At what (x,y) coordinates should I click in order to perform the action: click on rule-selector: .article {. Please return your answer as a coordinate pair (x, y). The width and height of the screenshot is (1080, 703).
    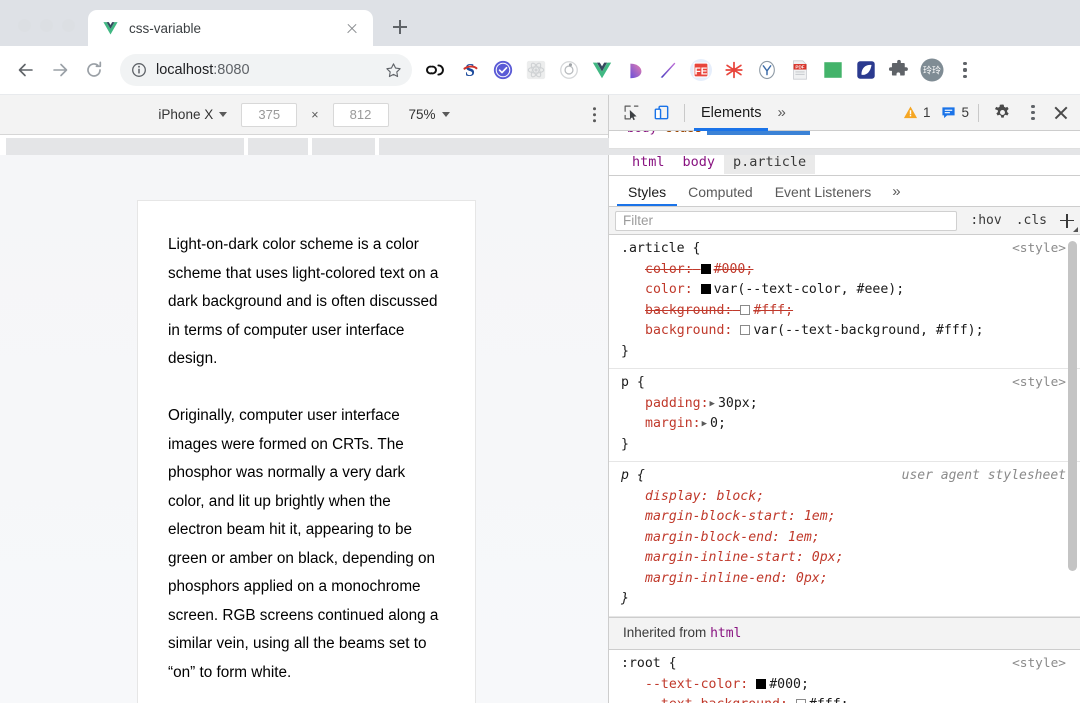
    Looking at the image, I should click on (660, 249).